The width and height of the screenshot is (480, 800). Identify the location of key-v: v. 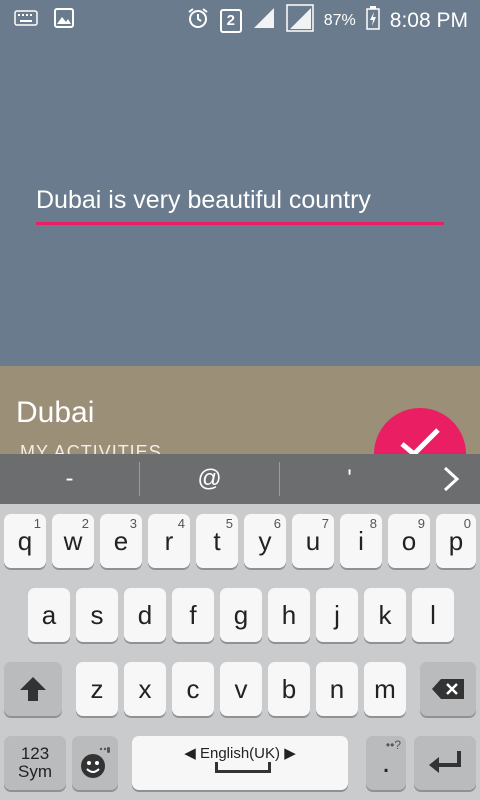
(241, 689).